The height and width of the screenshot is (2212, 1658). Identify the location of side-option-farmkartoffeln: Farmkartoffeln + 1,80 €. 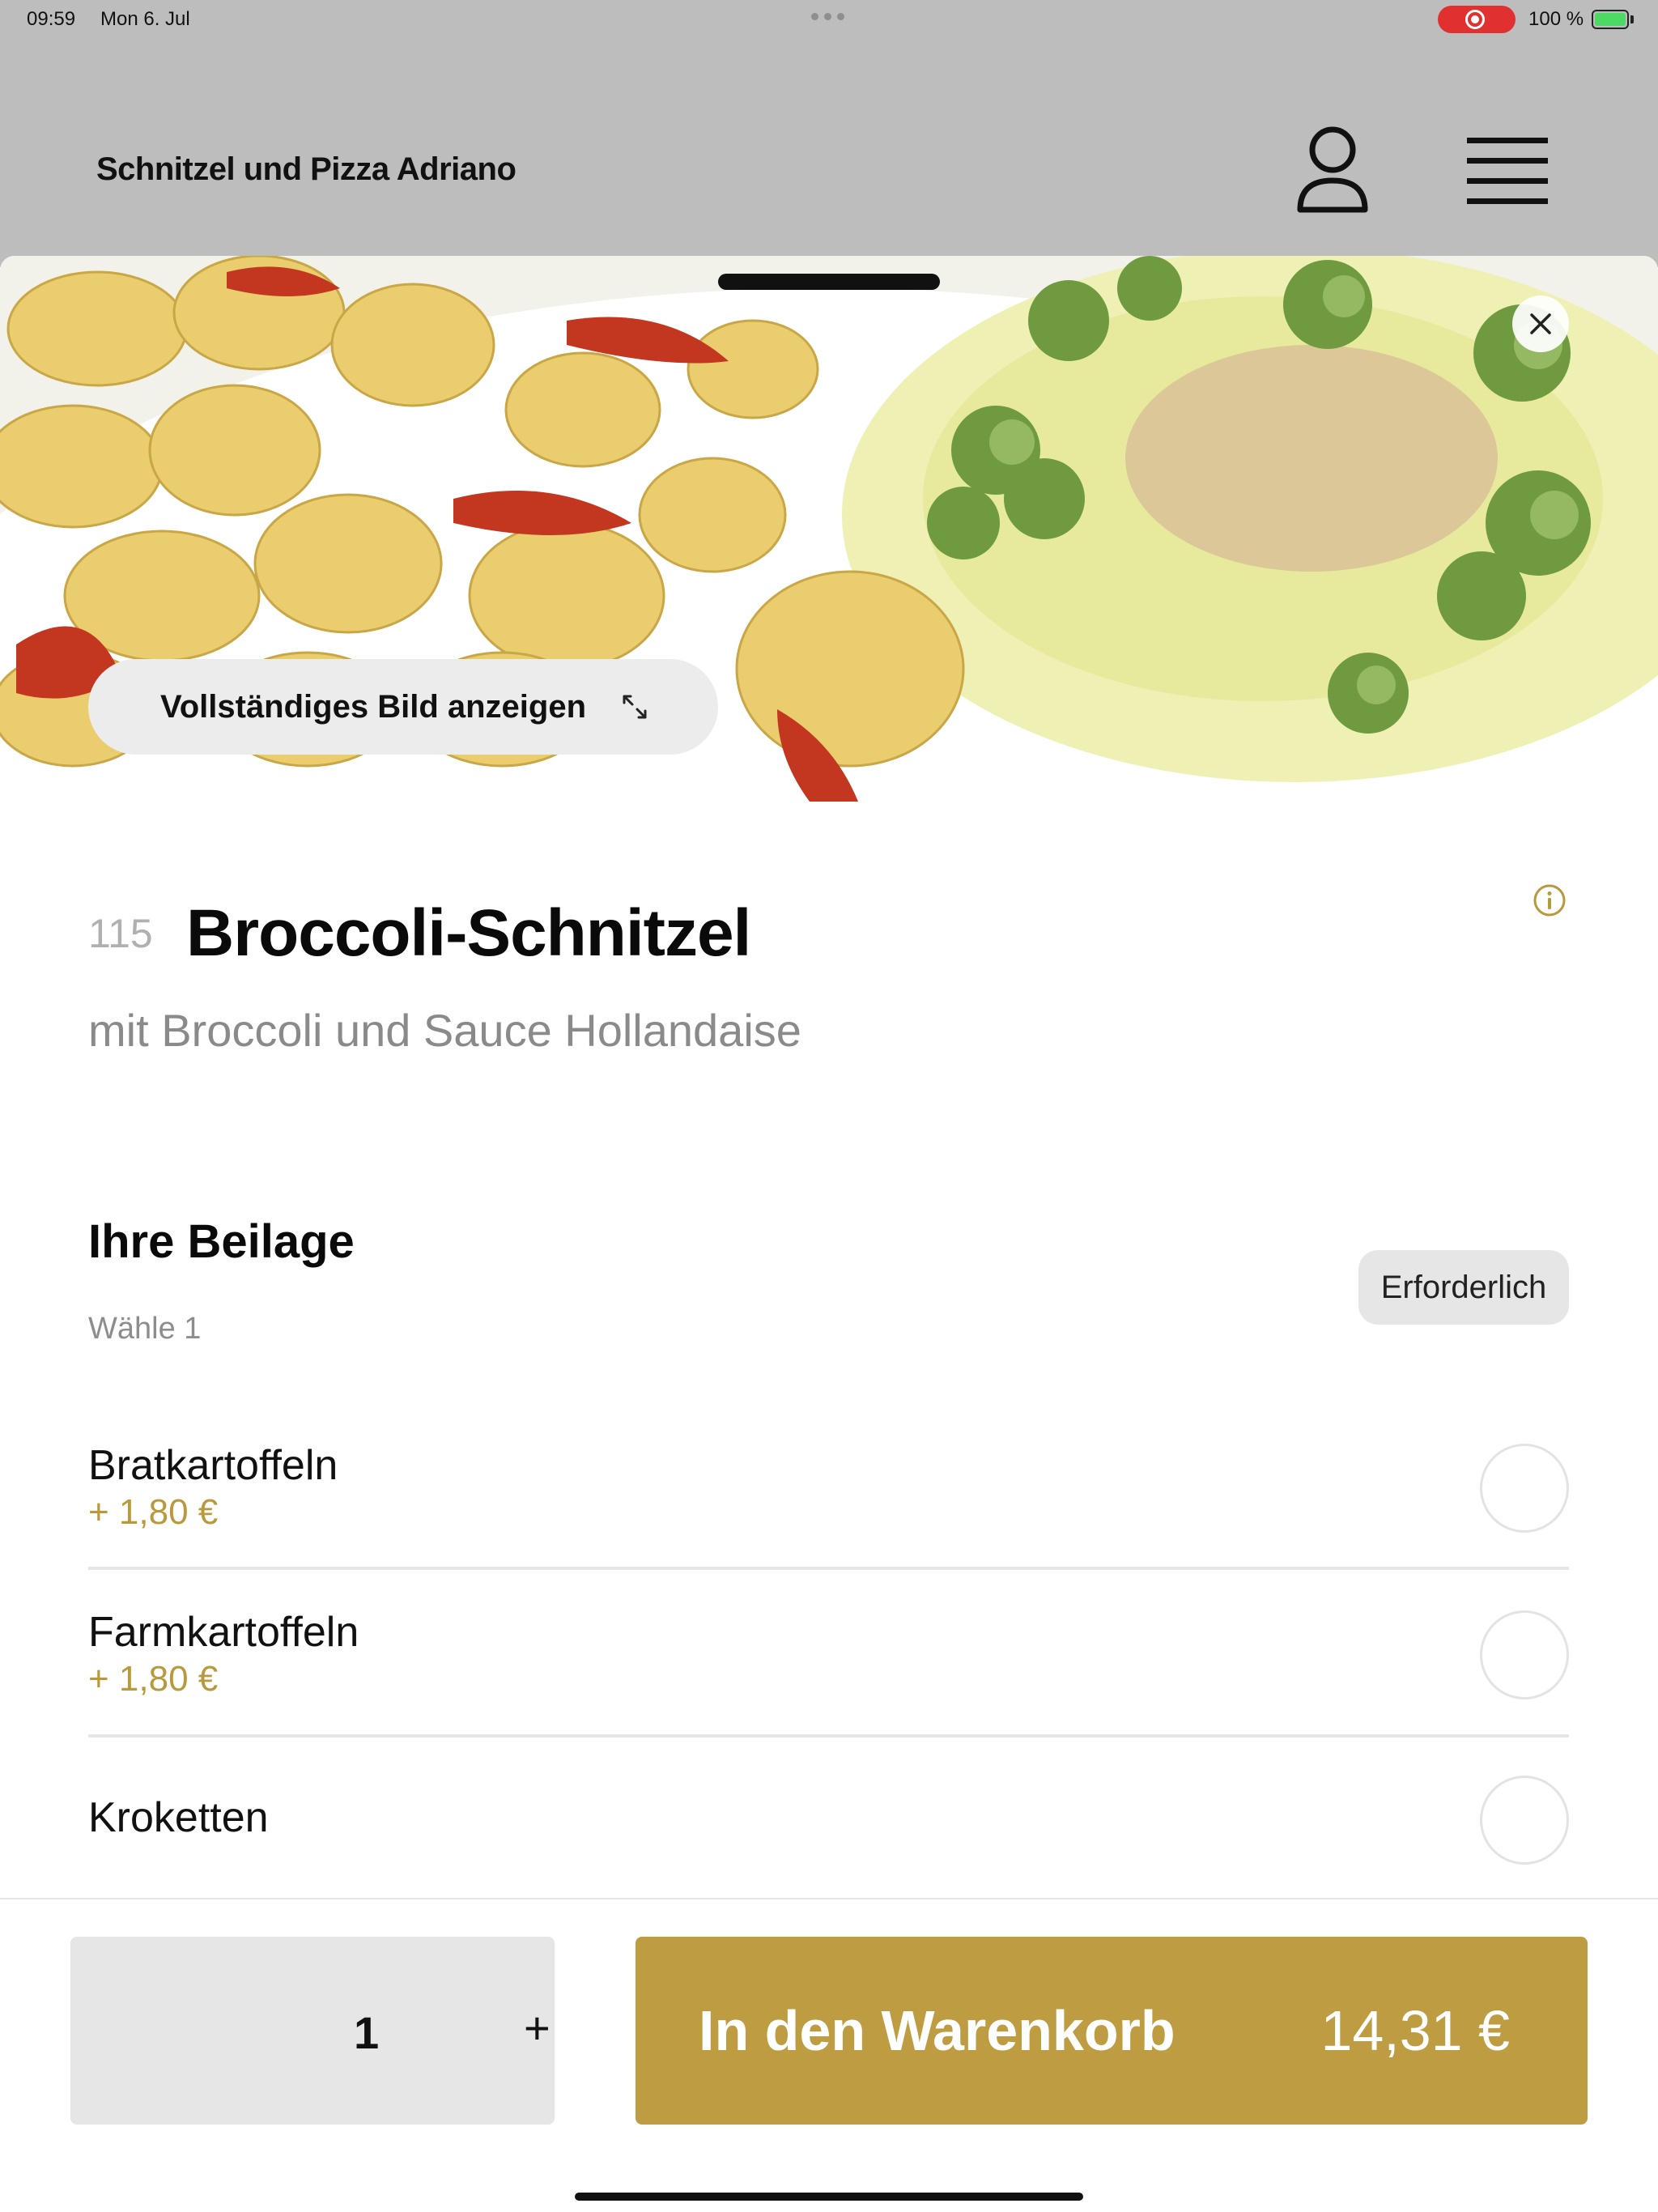
(828, 1664).